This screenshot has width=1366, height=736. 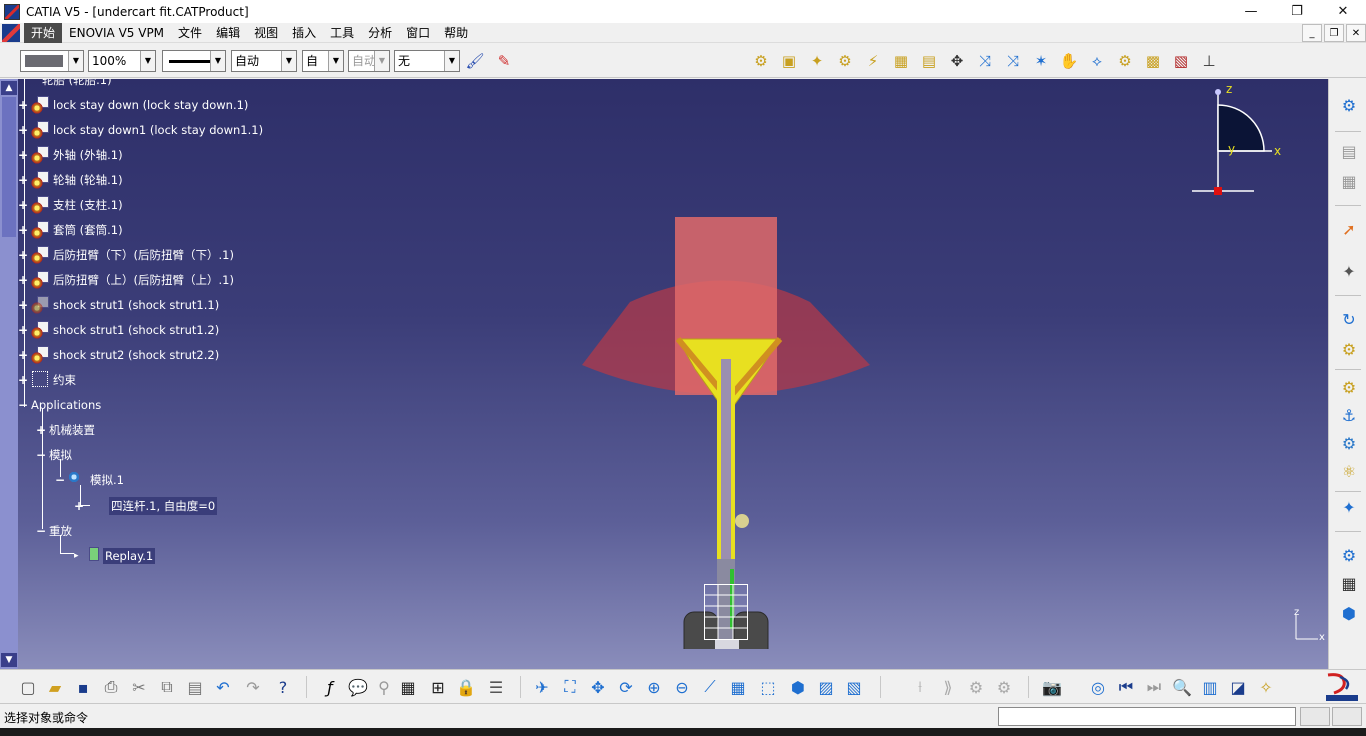 What do you see at coordinates (798, 687) in the screenshot?
I see `shading-icon: ⬢` at bounding box center [798, 687].